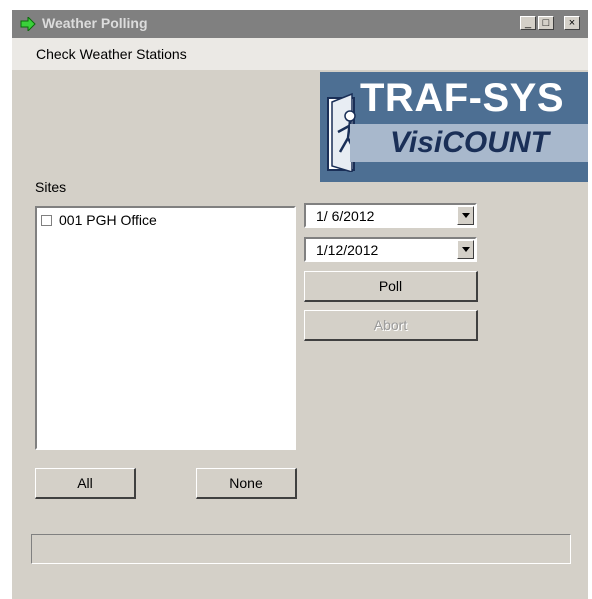 This screenshot has height=599, width=592. Describe the element at coordinates (469, 142) in the screenshot. I see `logo-product: VisiCOUNT` at that location.